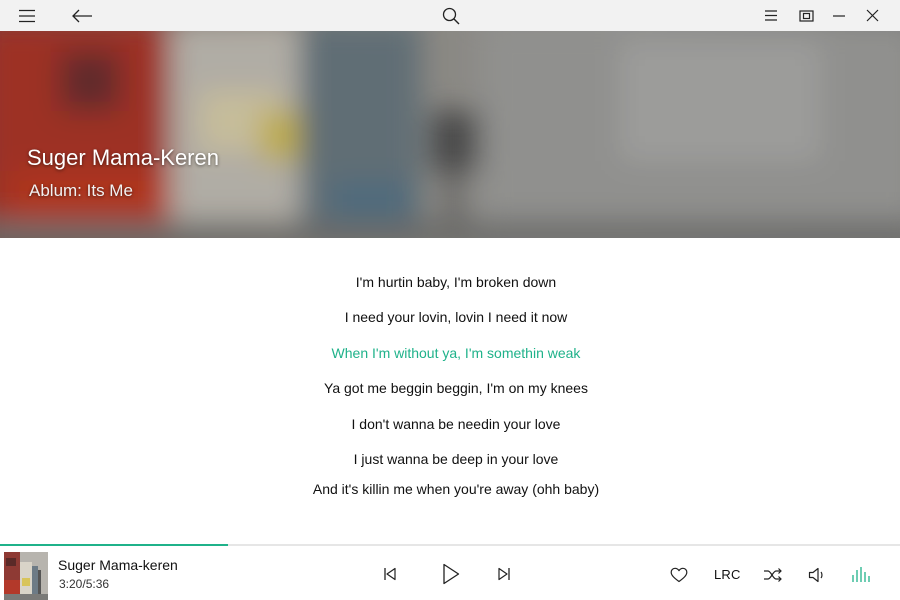  I want to click on player-bar: Suger Mama-keren 3:20/5:36 LRC, so click(450, 573).